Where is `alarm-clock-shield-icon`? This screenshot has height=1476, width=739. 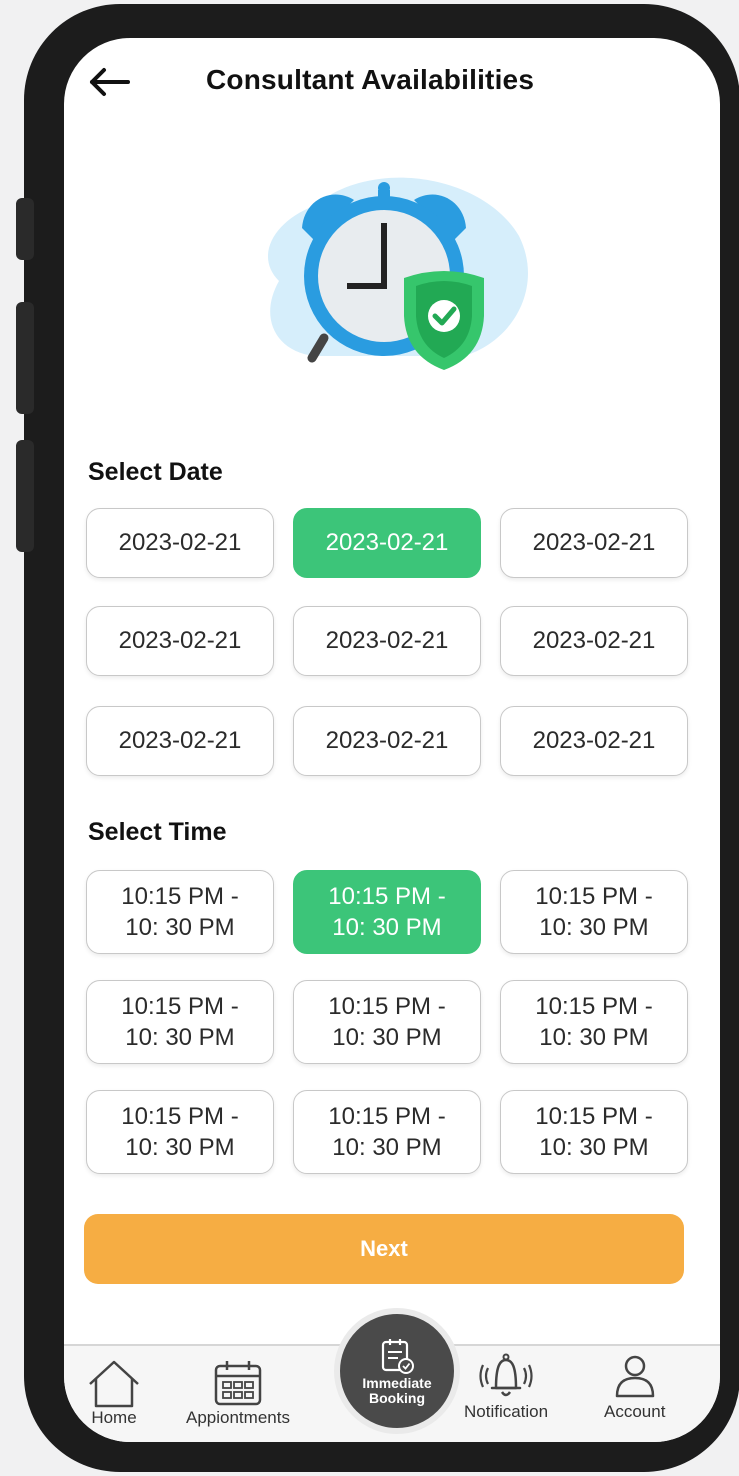
alarm-clock-shield-icon is located at coordinates (397, 273).